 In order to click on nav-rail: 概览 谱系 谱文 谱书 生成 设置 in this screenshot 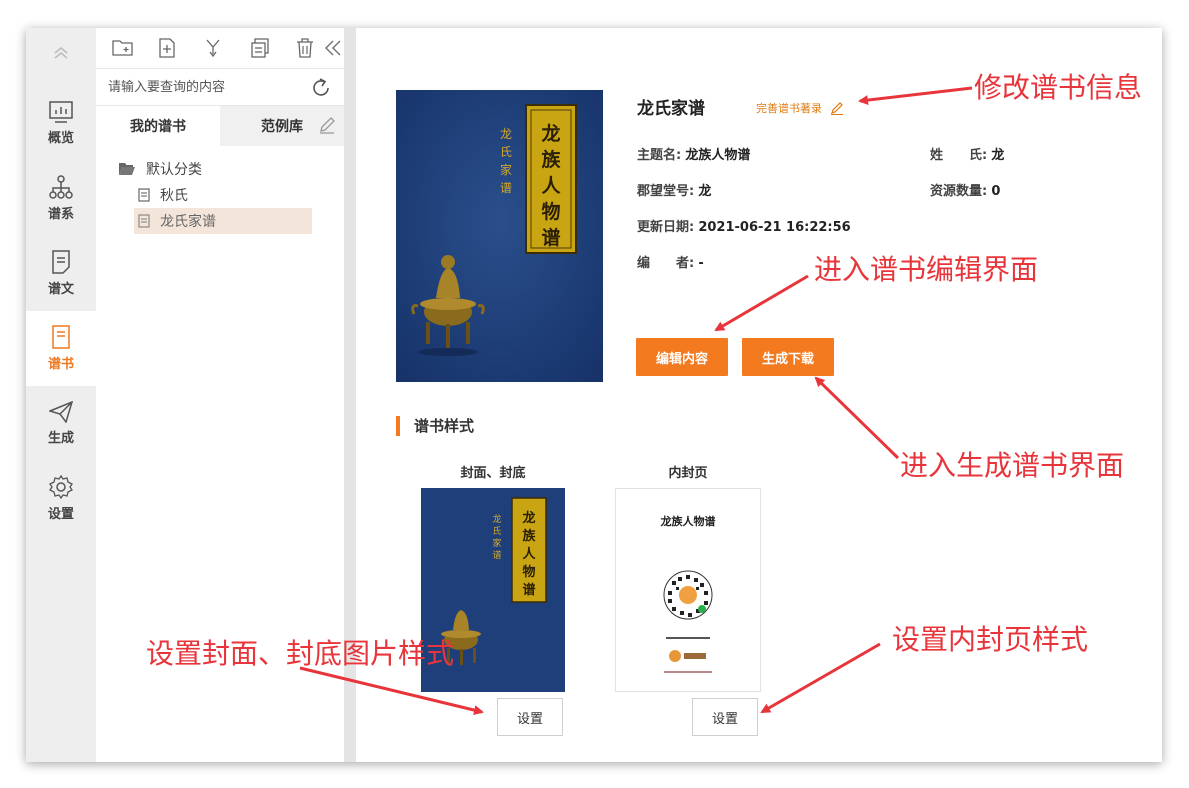, I will do `click(61, 395)`.